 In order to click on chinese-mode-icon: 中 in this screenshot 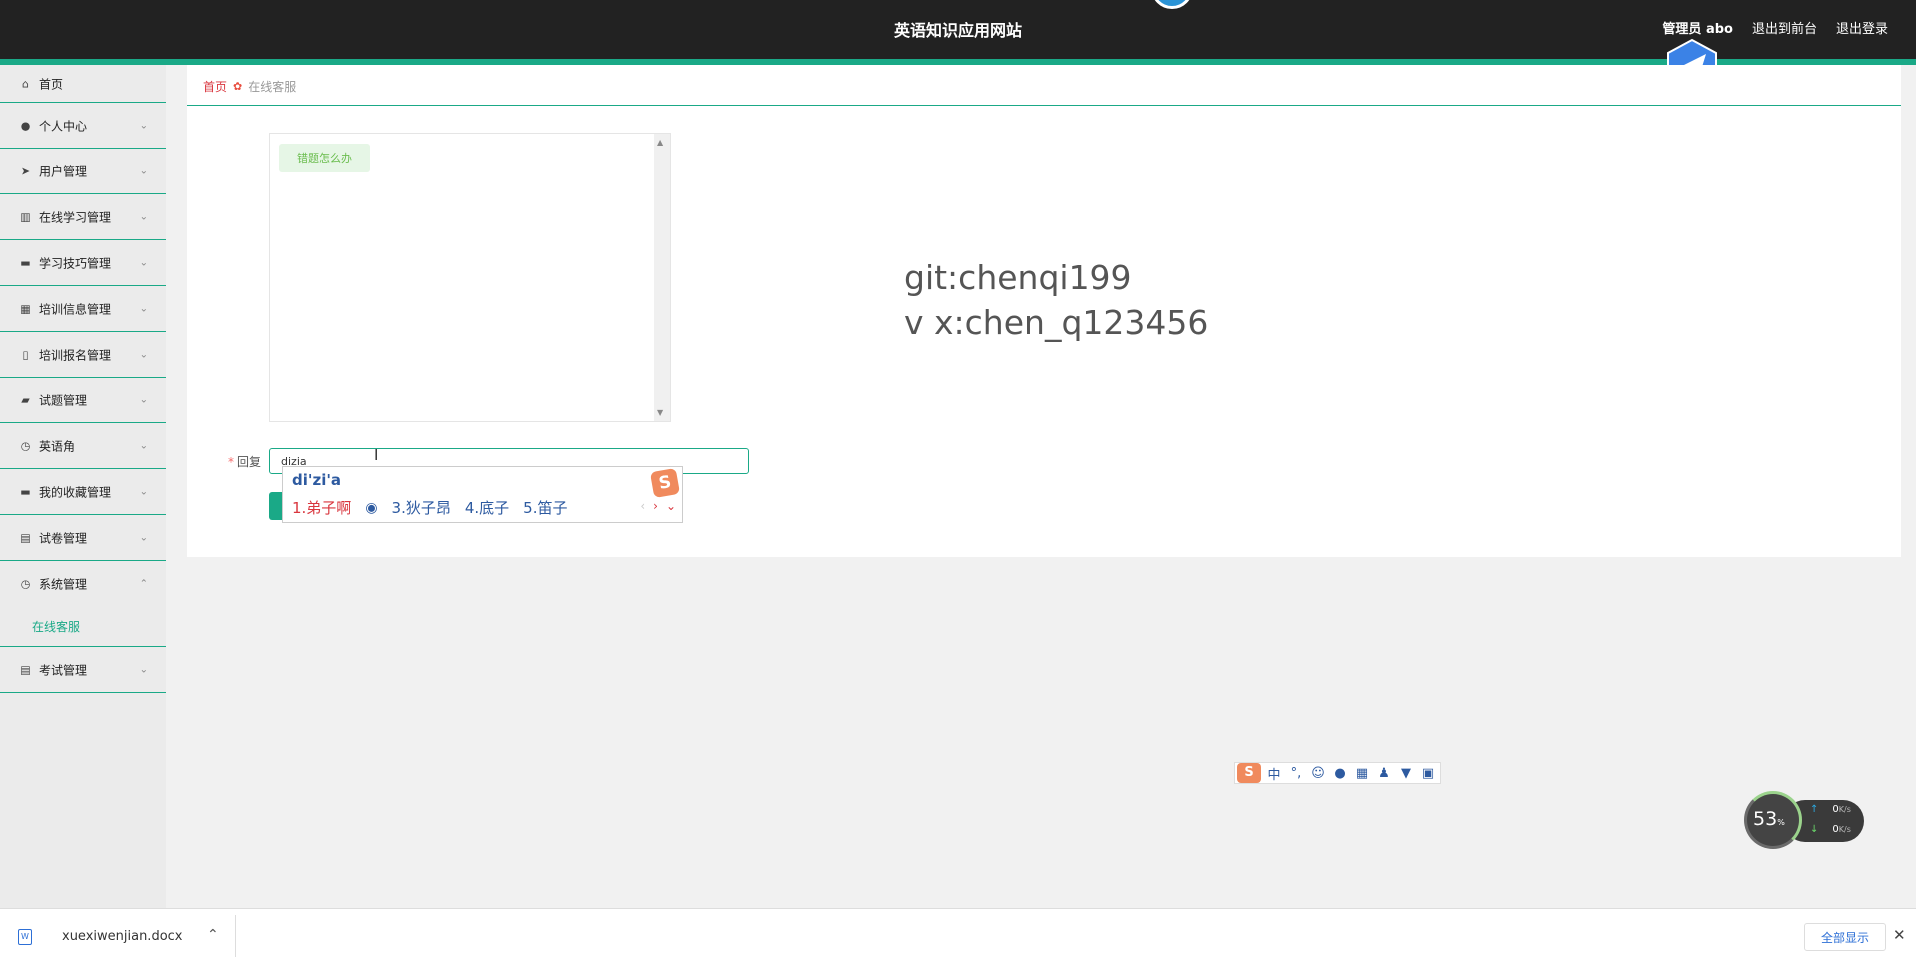, I will do `click(1274, 773)`.